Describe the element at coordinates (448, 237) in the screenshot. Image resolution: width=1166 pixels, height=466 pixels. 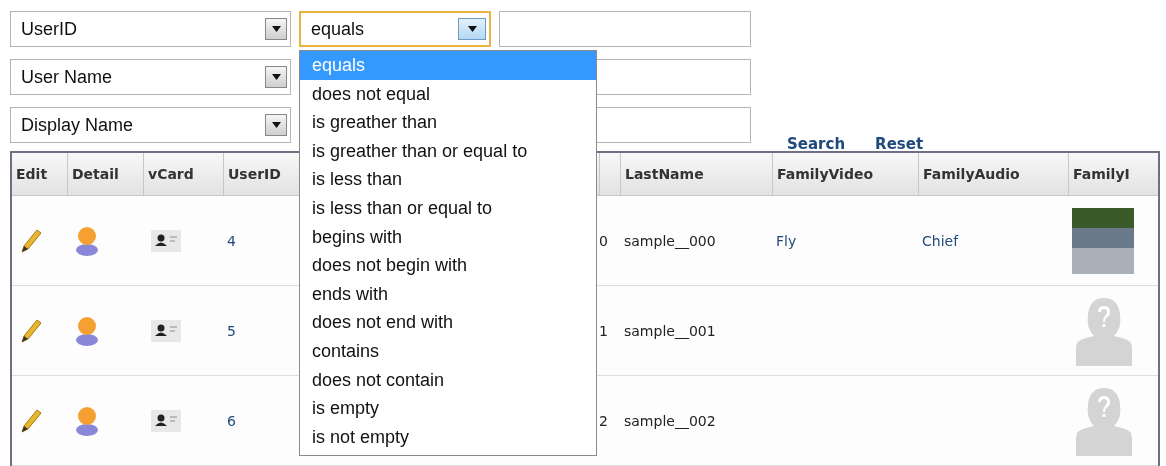
I see `dropdown-option: begins with` at that location.